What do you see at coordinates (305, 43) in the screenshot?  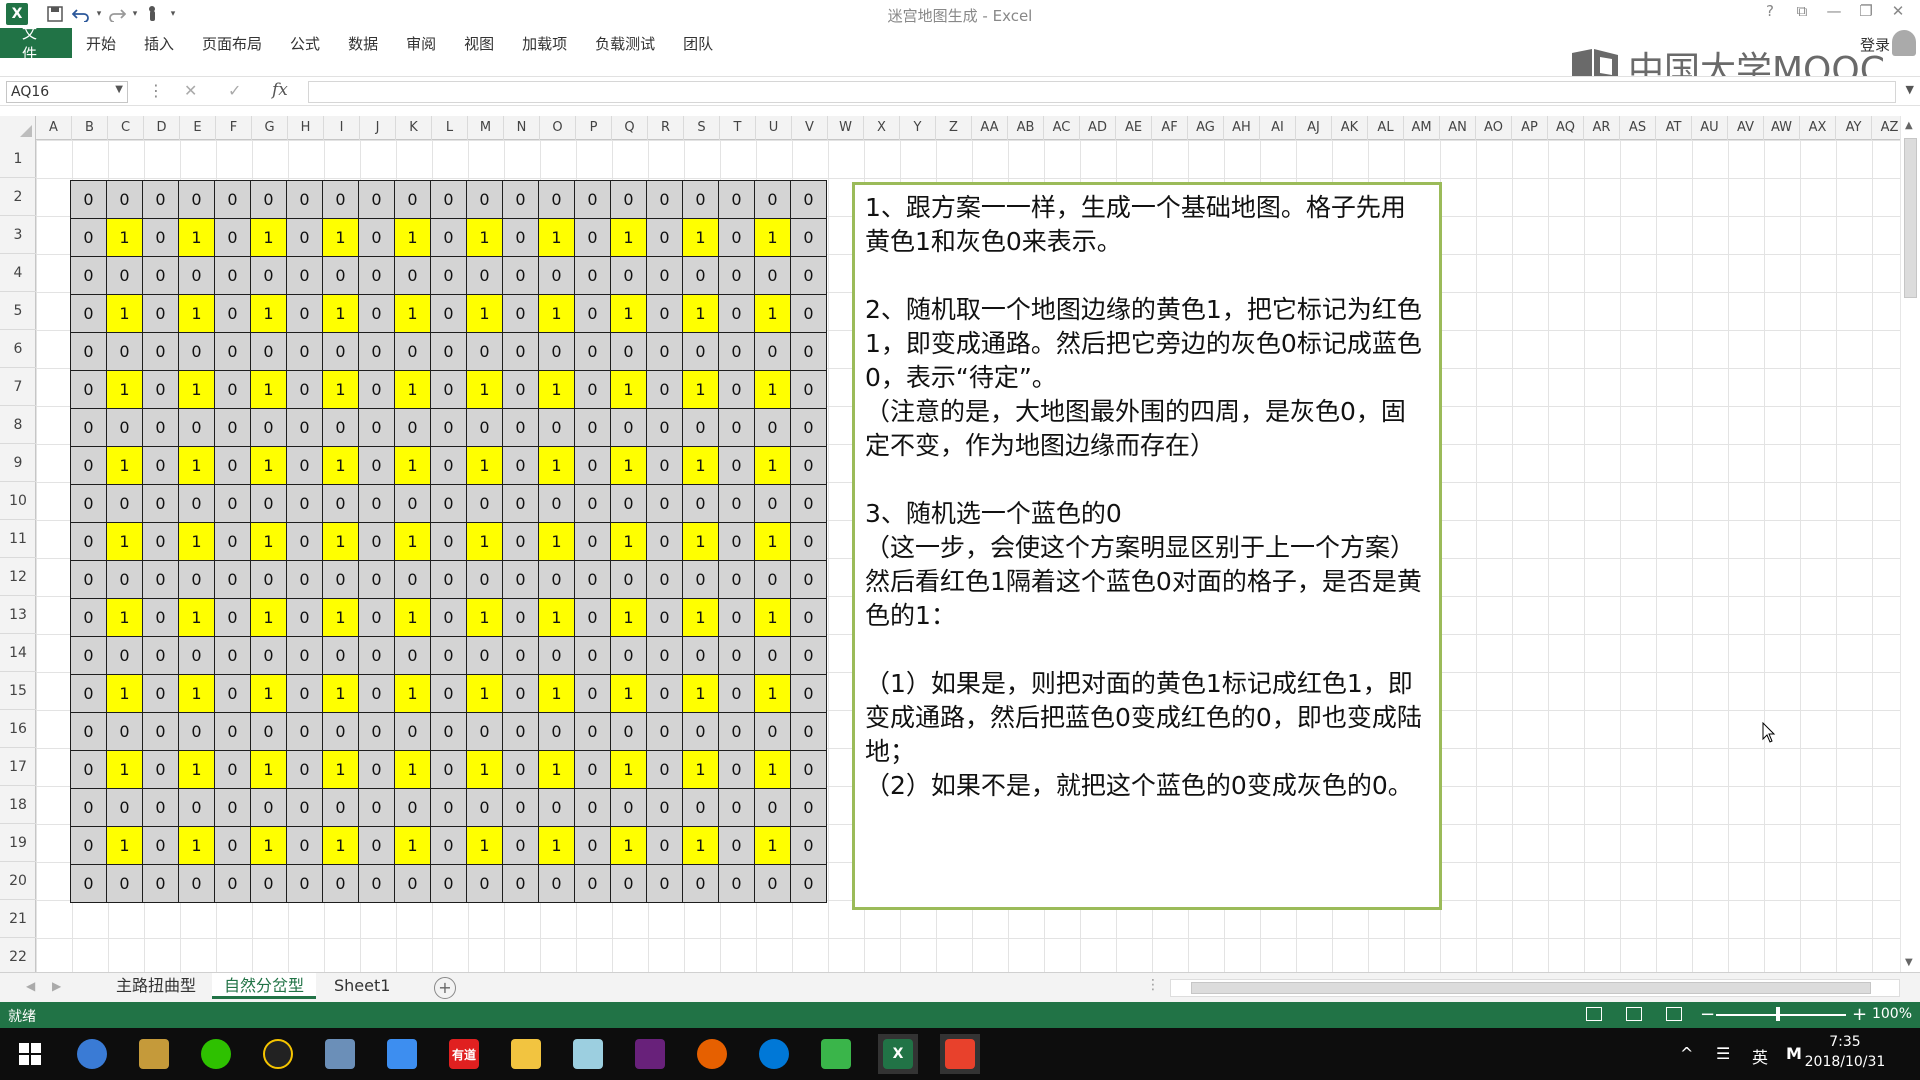 I see `tab-formulas: 公式` at bounding box center [305, 43].